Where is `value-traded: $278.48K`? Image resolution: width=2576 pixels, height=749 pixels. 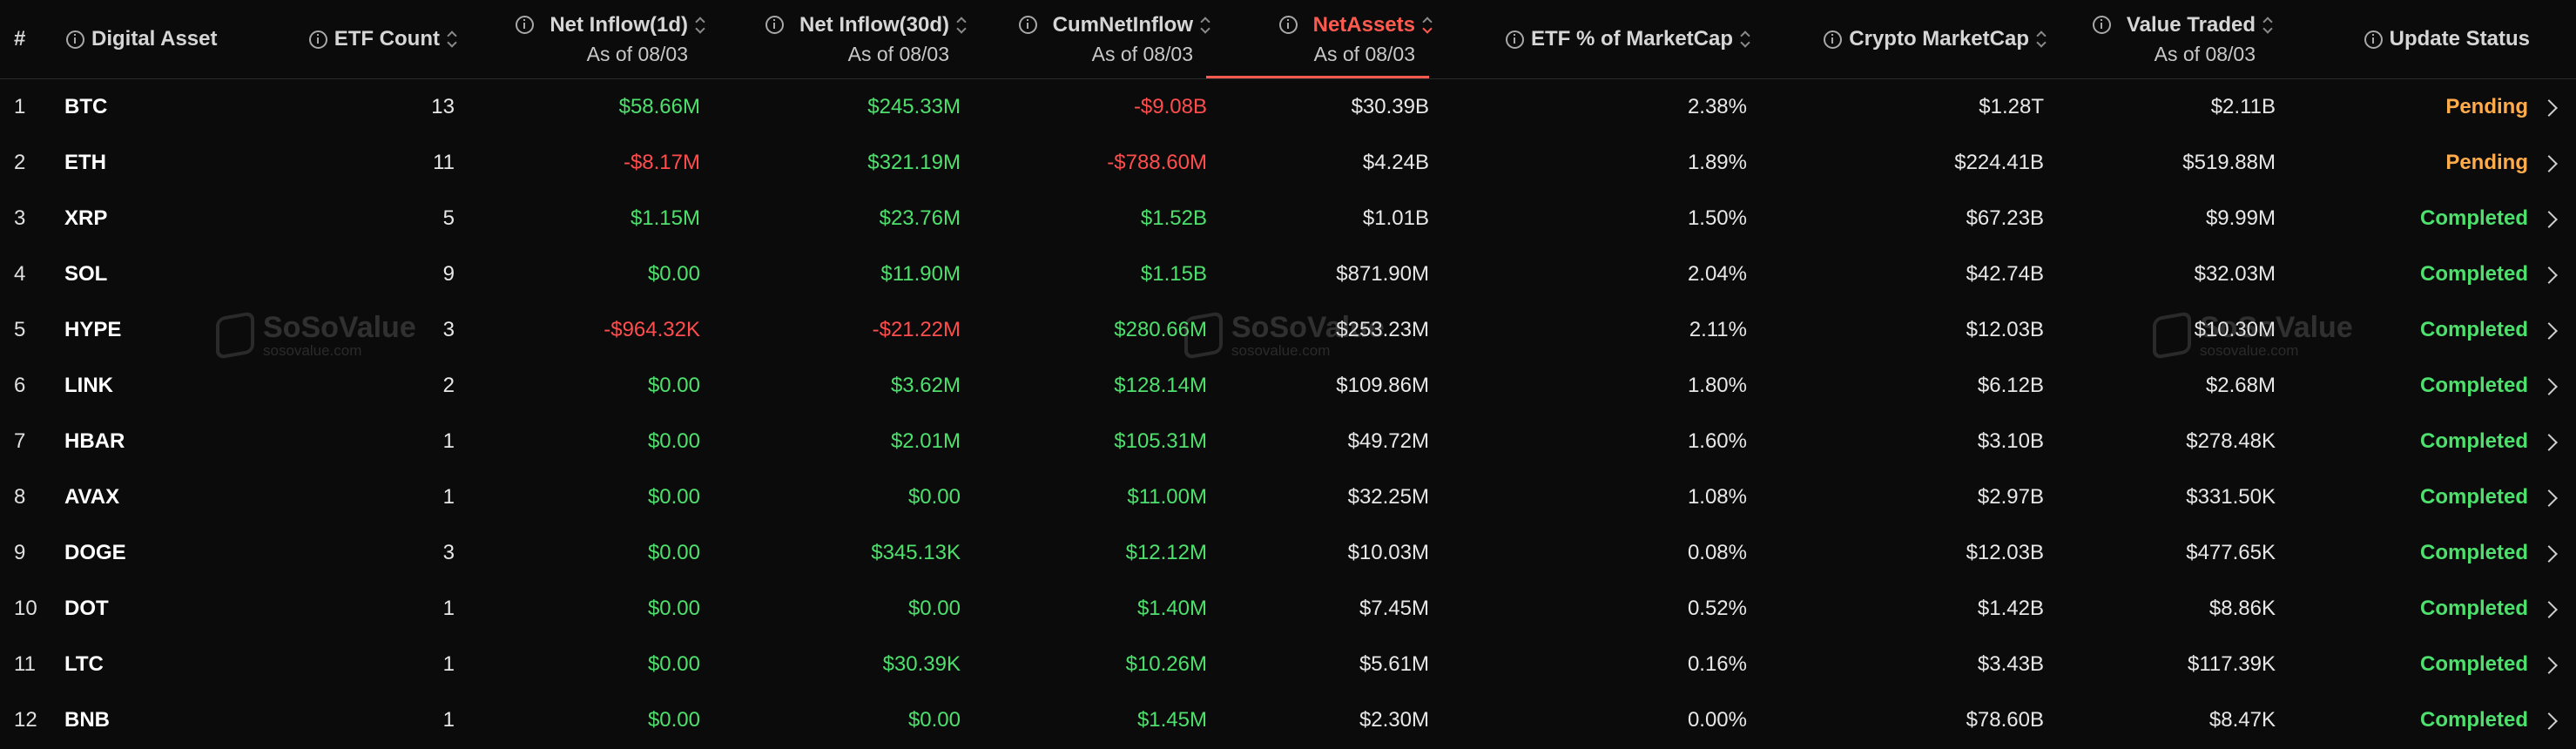
value-traded: $278.48K is located at coordinates (2231, 441).